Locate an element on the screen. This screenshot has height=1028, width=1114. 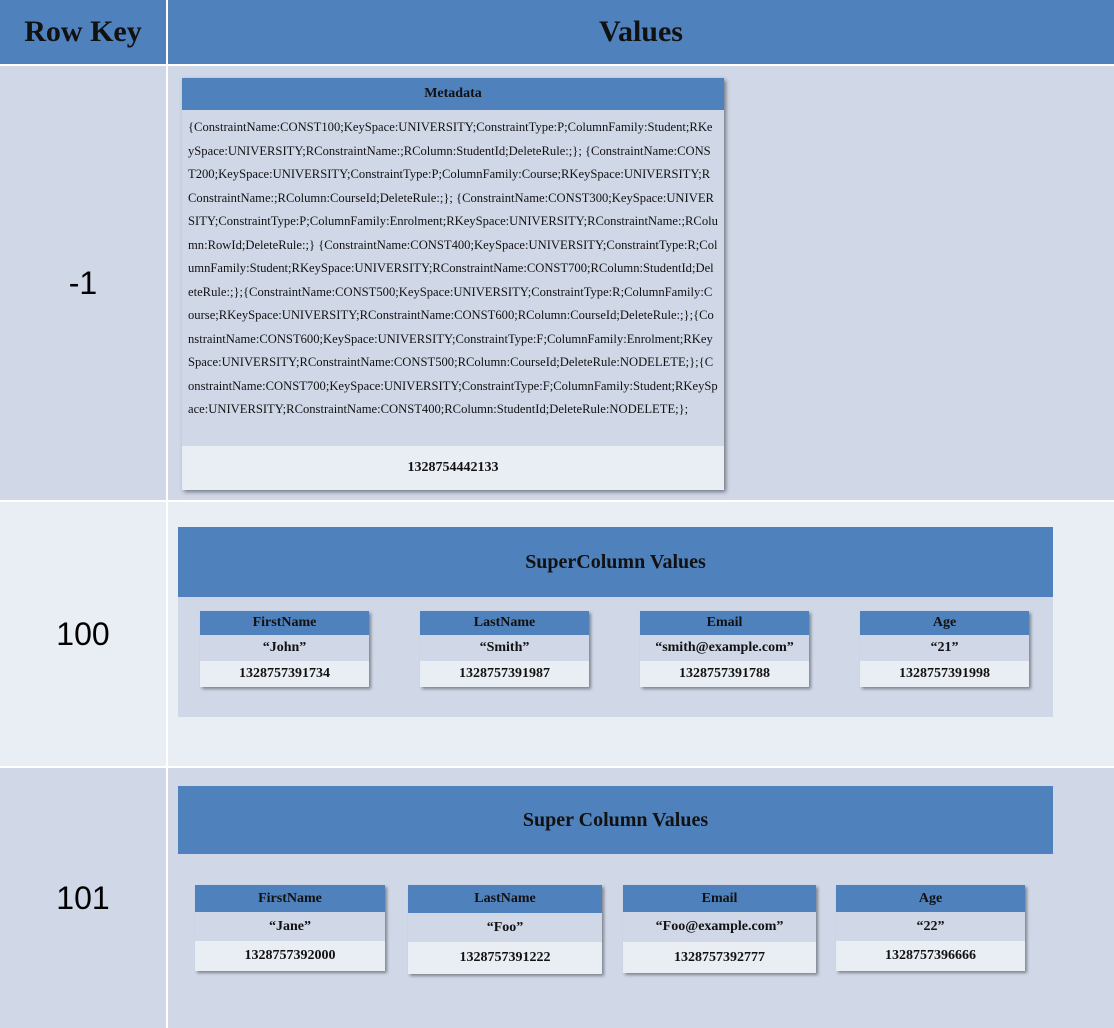
column-lastname: LastName “Foo” 1328757391222 is located at coordinates (505, 929).